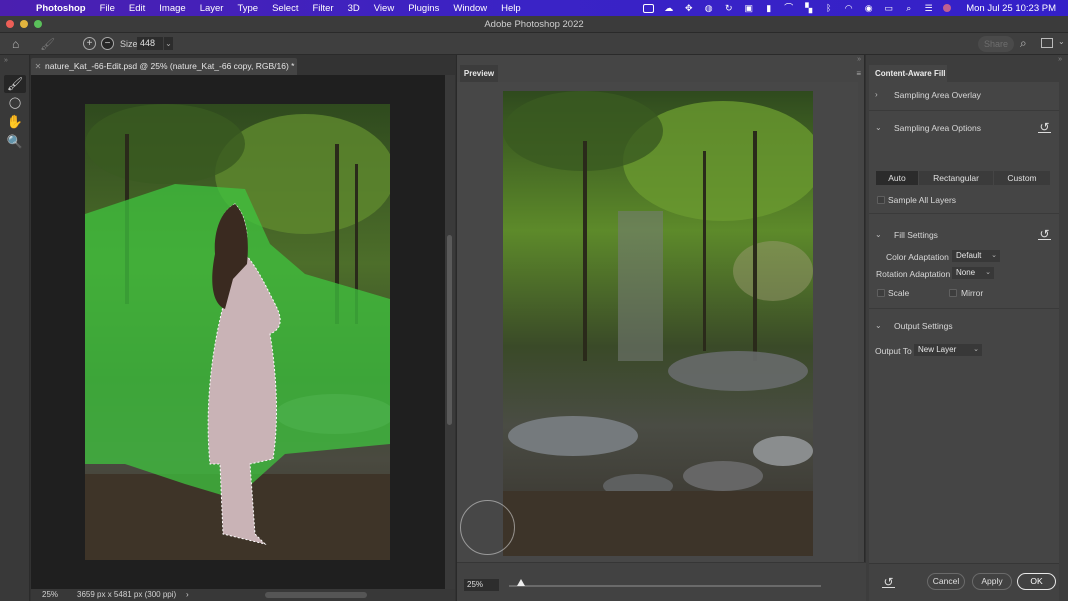  What do you see at coordinates (423, 8) in the screenshot?
I see `menu-plugins: Plugins` at bounding box center [423, 8].